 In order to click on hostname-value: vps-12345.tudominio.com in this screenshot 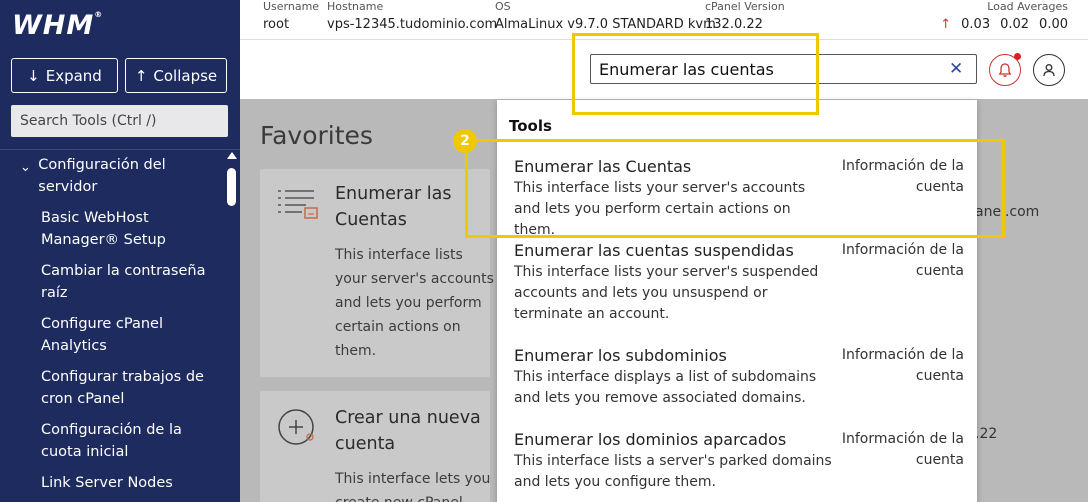, I will do `click(412, 24)`.